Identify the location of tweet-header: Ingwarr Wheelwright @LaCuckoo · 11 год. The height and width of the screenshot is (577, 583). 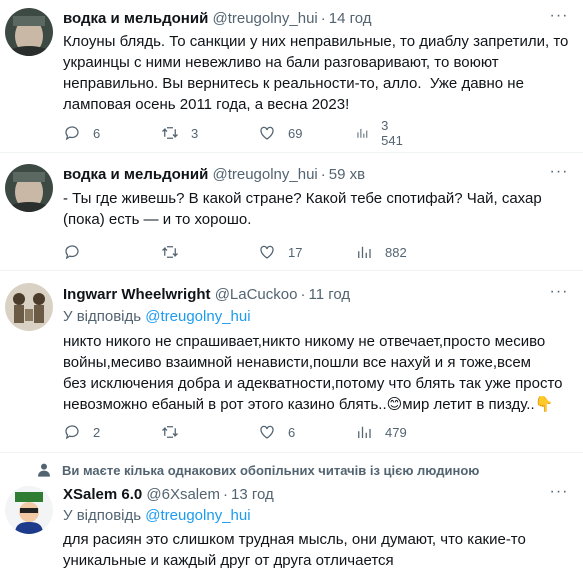
(206, 295).